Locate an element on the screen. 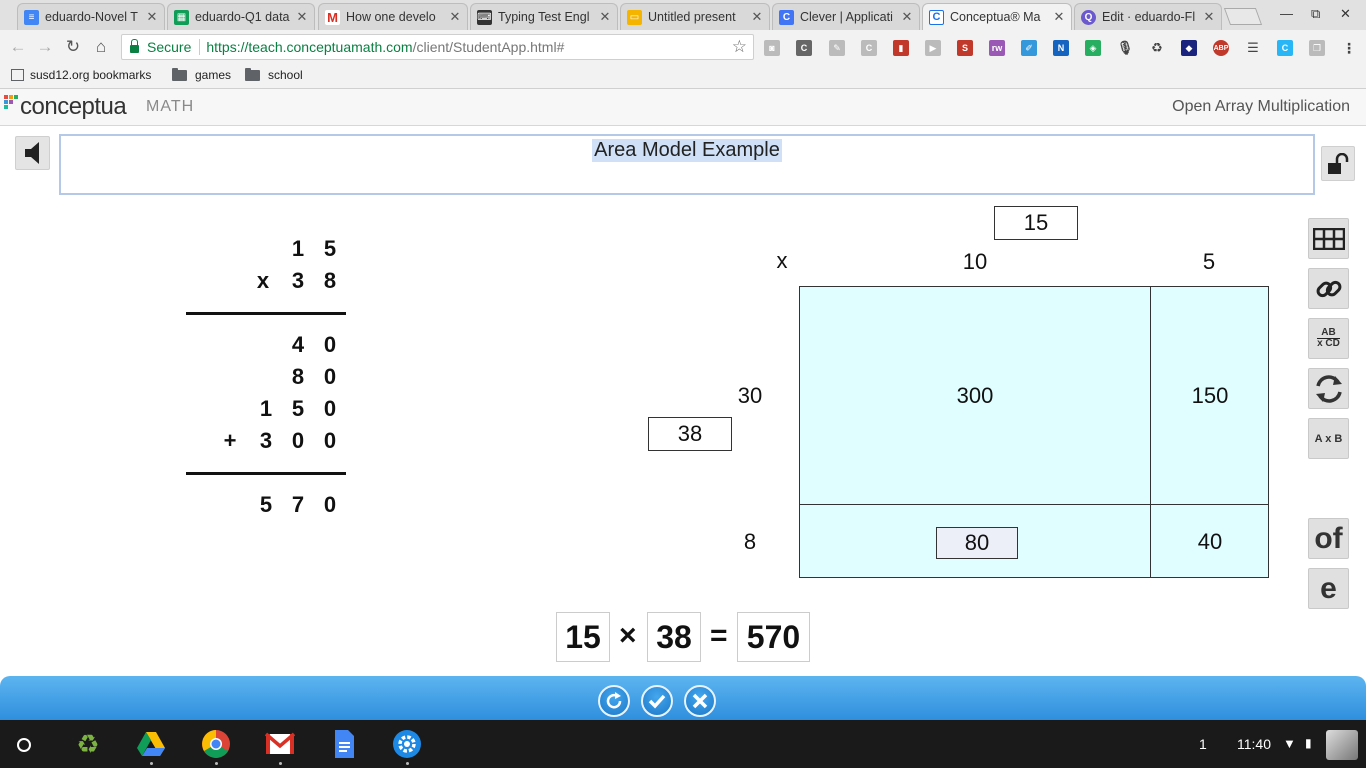 The image size is (1366, 768). adblock-icon: ABP is located at coordinates (1221, 48).